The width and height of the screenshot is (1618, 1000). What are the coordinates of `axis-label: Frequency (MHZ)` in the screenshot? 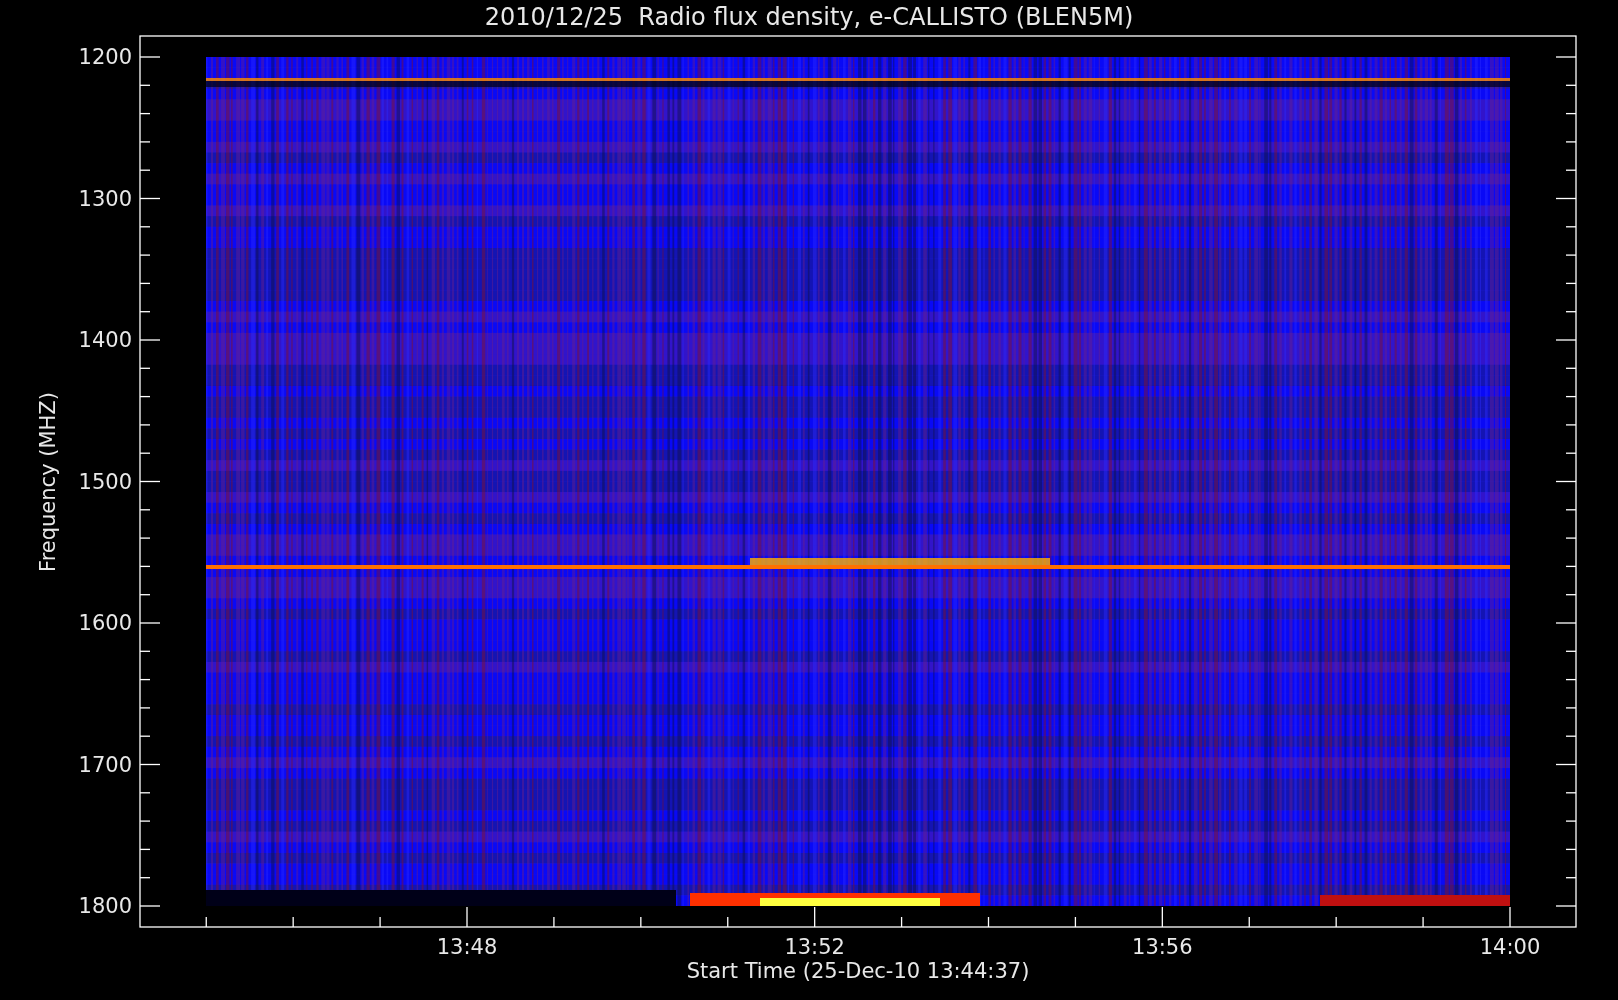 It's located at (48, 482).